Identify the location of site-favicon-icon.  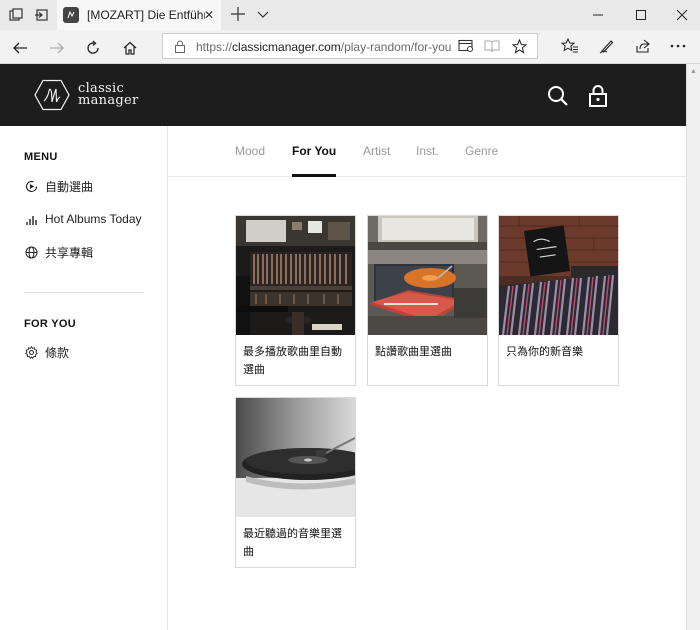
(71, 15).